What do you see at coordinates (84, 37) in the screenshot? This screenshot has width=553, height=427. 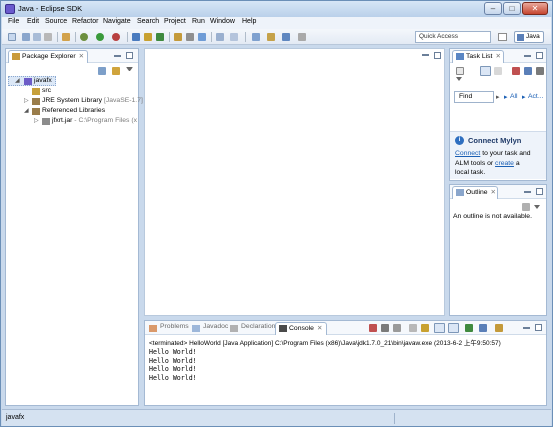 I see `debug-icon` at bounding box center [84, 37].